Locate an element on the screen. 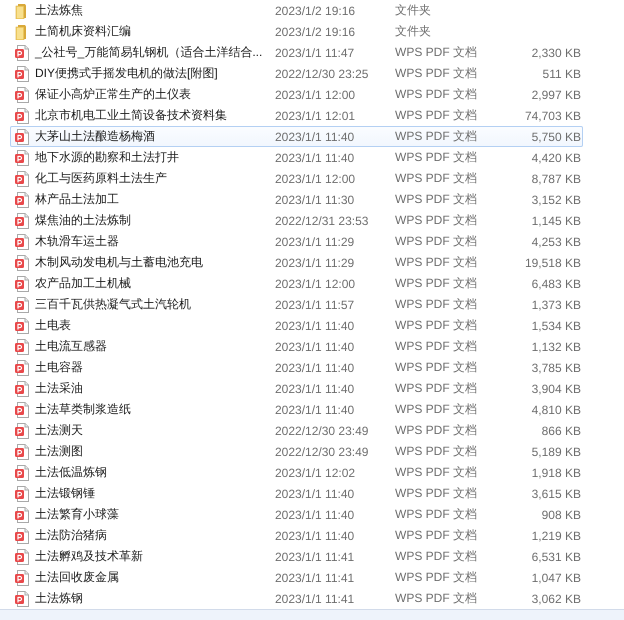  file-name: 土简机床资料汇编 is located at coordinates (83, 31).